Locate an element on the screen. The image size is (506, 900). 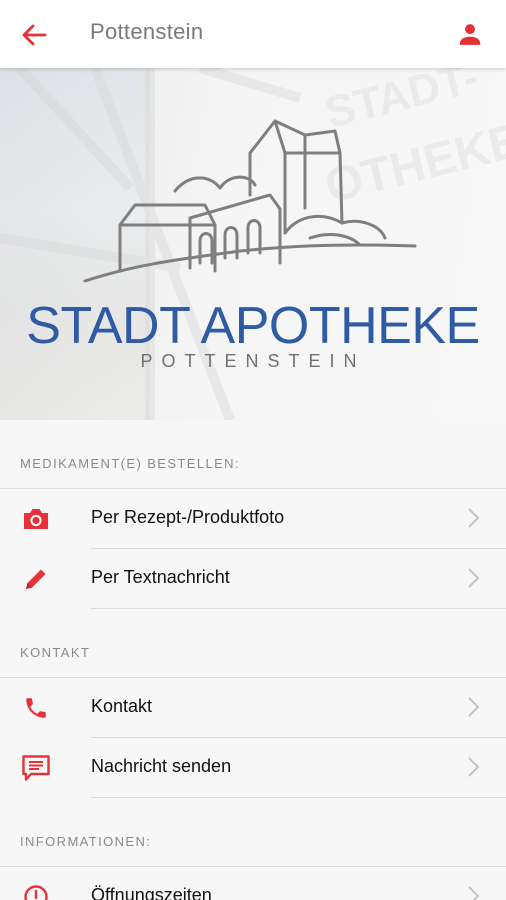
list-item-label: Öffnungszeiten is located at coordinates (151, 892).